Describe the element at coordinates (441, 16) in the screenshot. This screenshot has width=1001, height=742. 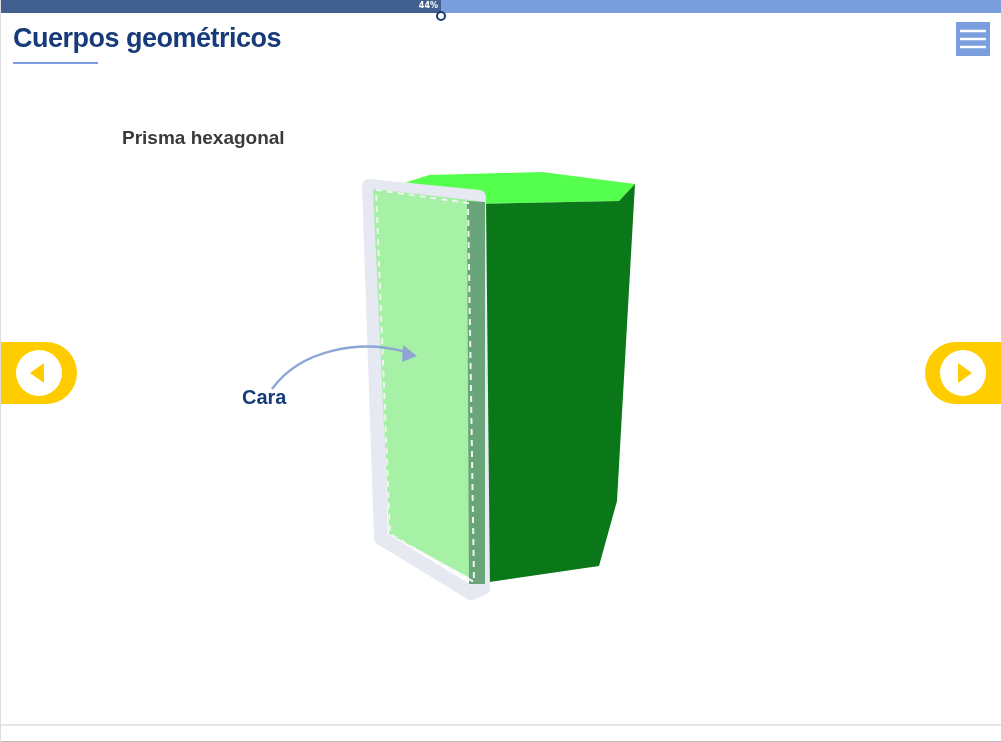
I see `progress-handle` at that location.